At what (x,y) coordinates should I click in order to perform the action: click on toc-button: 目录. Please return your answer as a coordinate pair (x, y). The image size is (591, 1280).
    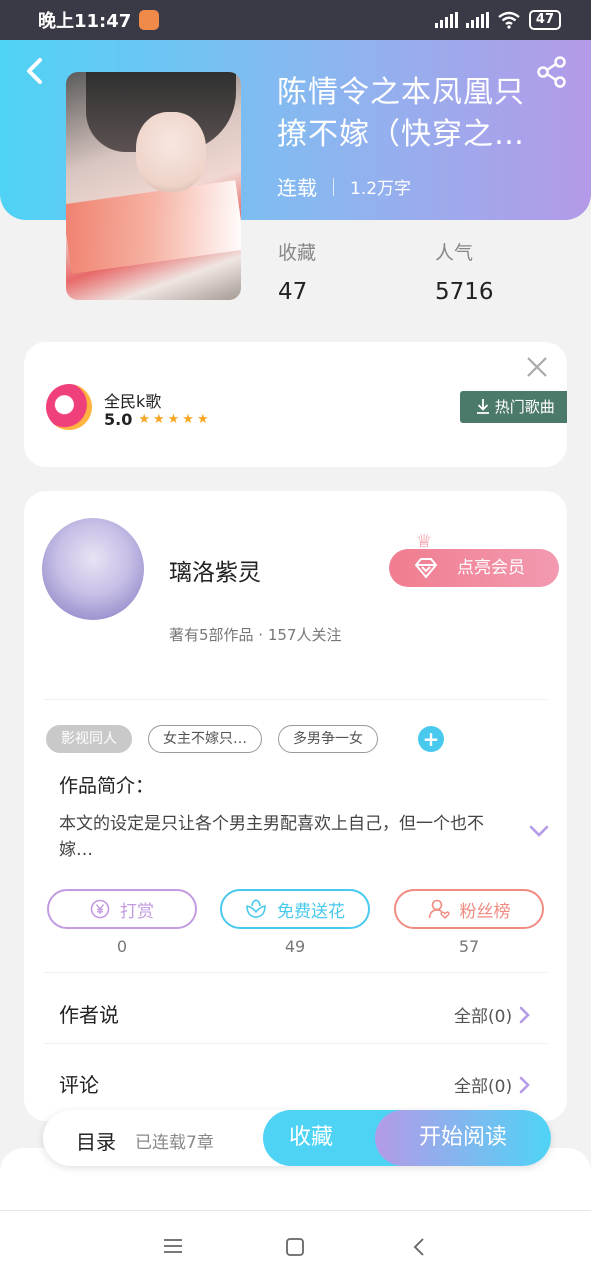
    Looking at the image, I should click on (96, 1140).